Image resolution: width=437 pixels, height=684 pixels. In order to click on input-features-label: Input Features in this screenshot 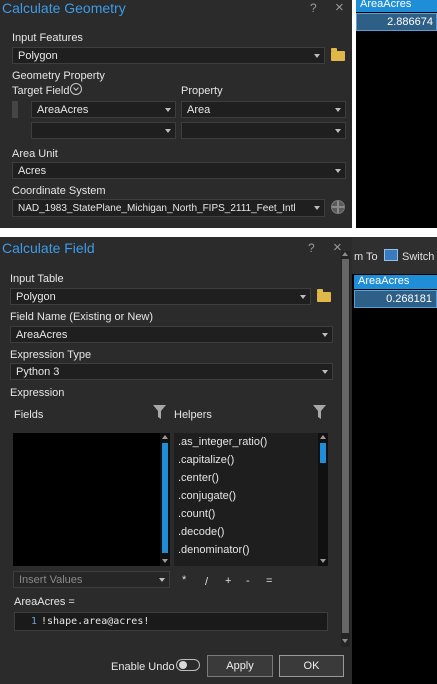, I will do `click(47, 38)`.